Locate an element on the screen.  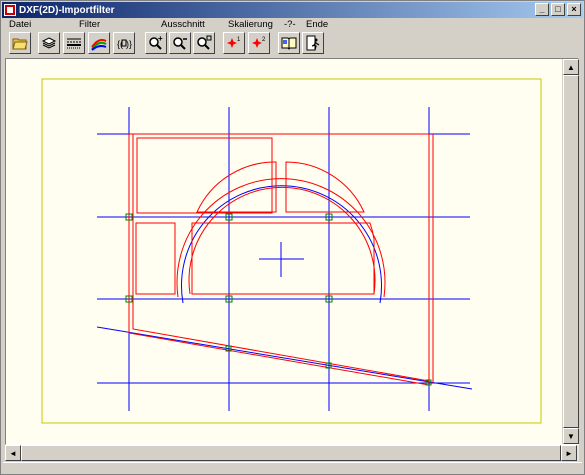
scroll-down-button: ▼ is located at coordinates (571, 436).